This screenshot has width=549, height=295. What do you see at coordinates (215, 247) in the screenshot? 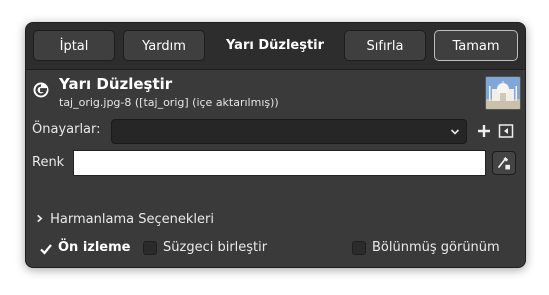
I see `merge-filter-label: Süzgeci birleştir` at bounding box center [215, 247].